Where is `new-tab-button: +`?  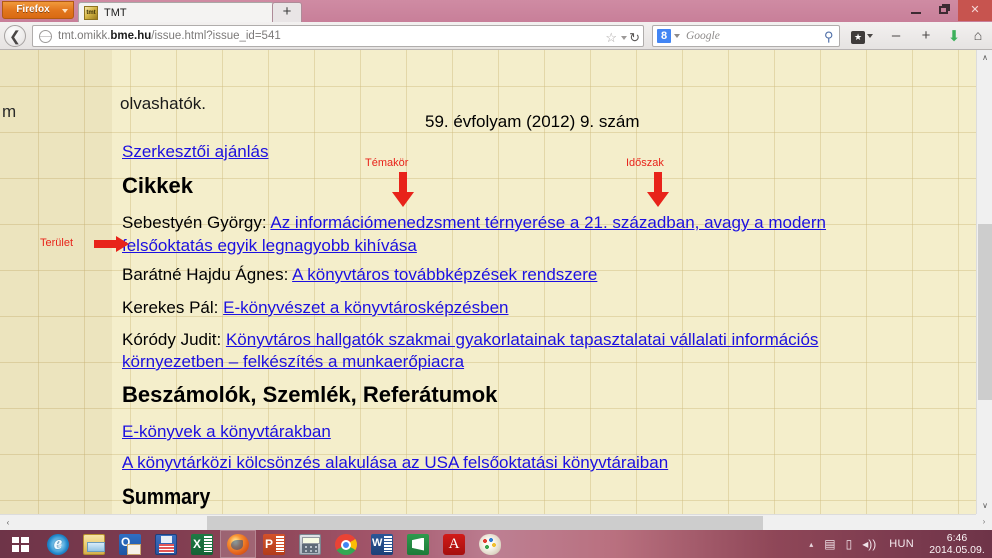
new-tab-button: + is located at coordinates (287, 12).